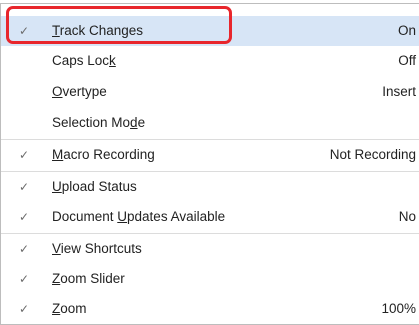 The image size is (419, 325). I want to click on menu-item-value: Off, so click(407, 60).